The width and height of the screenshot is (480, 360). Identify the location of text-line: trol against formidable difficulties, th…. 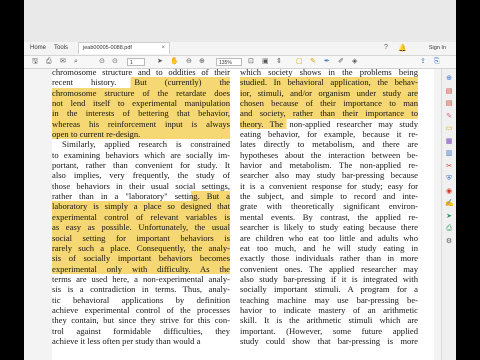
(141, 330).